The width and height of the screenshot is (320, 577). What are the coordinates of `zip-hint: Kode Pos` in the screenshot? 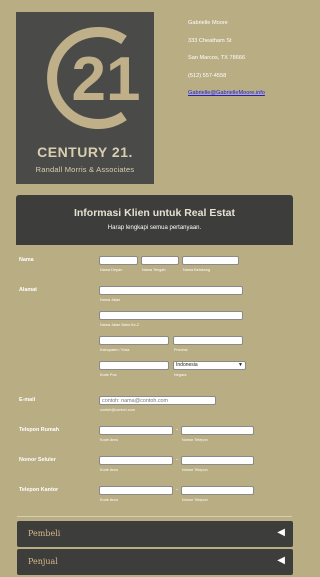 It's located at (108, 375).